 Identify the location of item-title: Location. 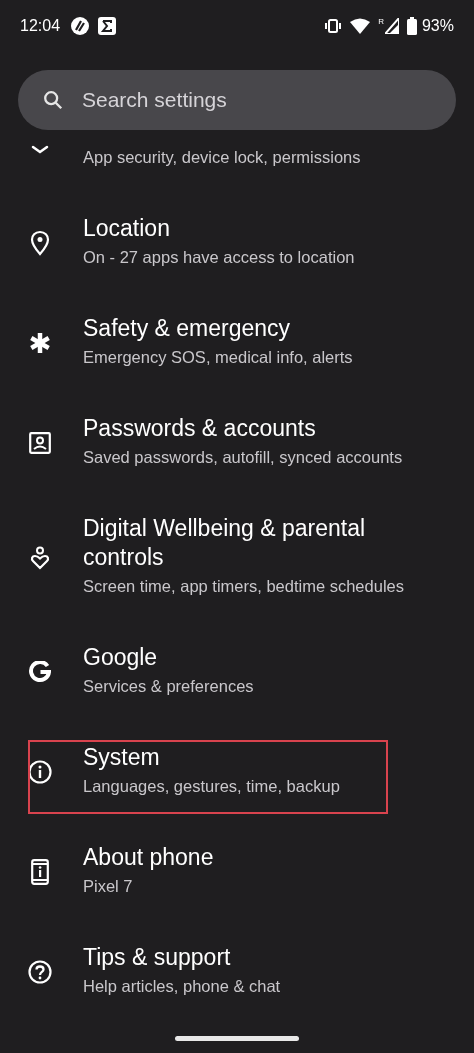
(127, 228).